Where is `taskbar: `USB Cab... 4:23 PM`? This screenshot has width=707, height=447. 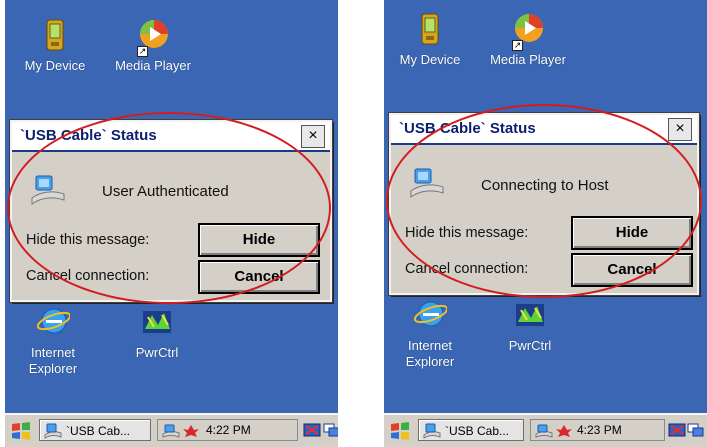 taskbar: `USB Cab... 4:23 PM is located at coordinates (545, 430).